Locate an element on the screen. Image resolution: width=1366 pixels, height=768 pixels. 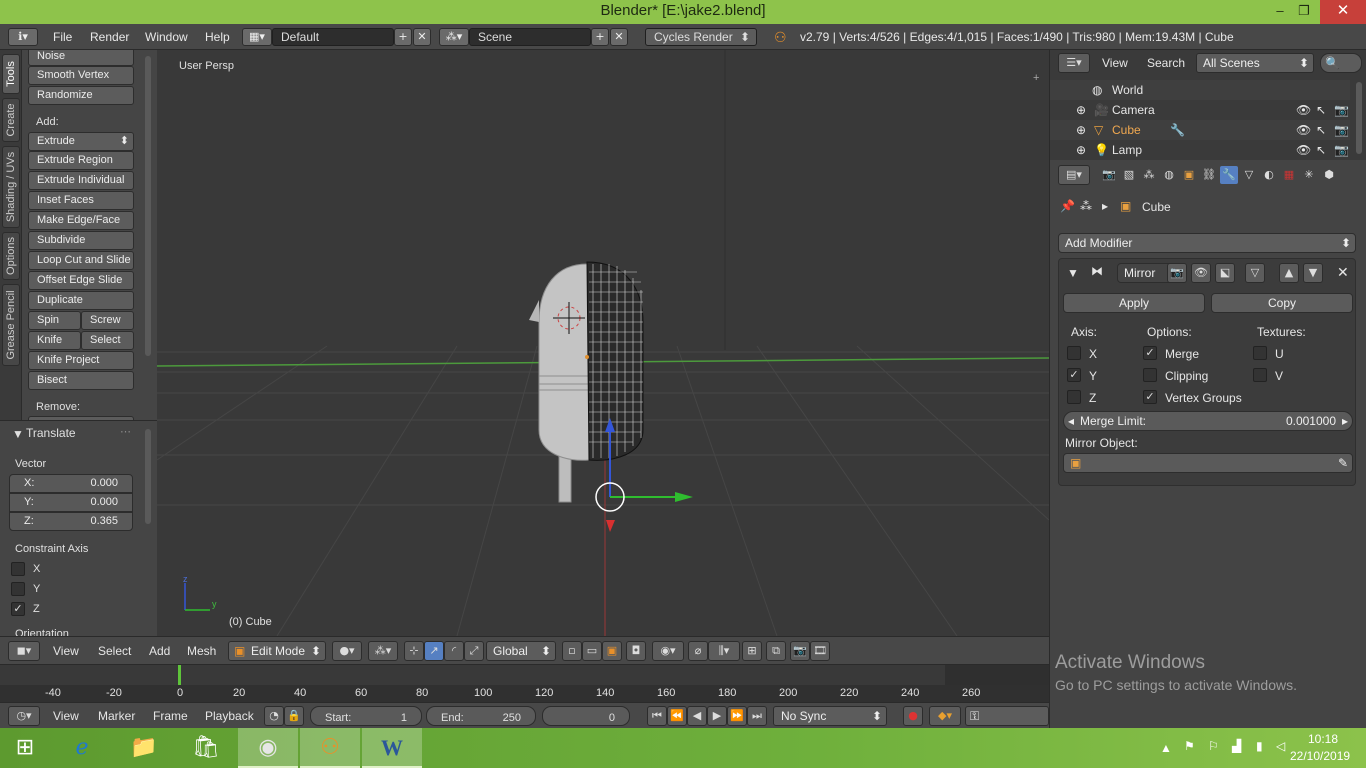
render-layers-tab-icon: ▧ is located at coordinates (1129, 175).